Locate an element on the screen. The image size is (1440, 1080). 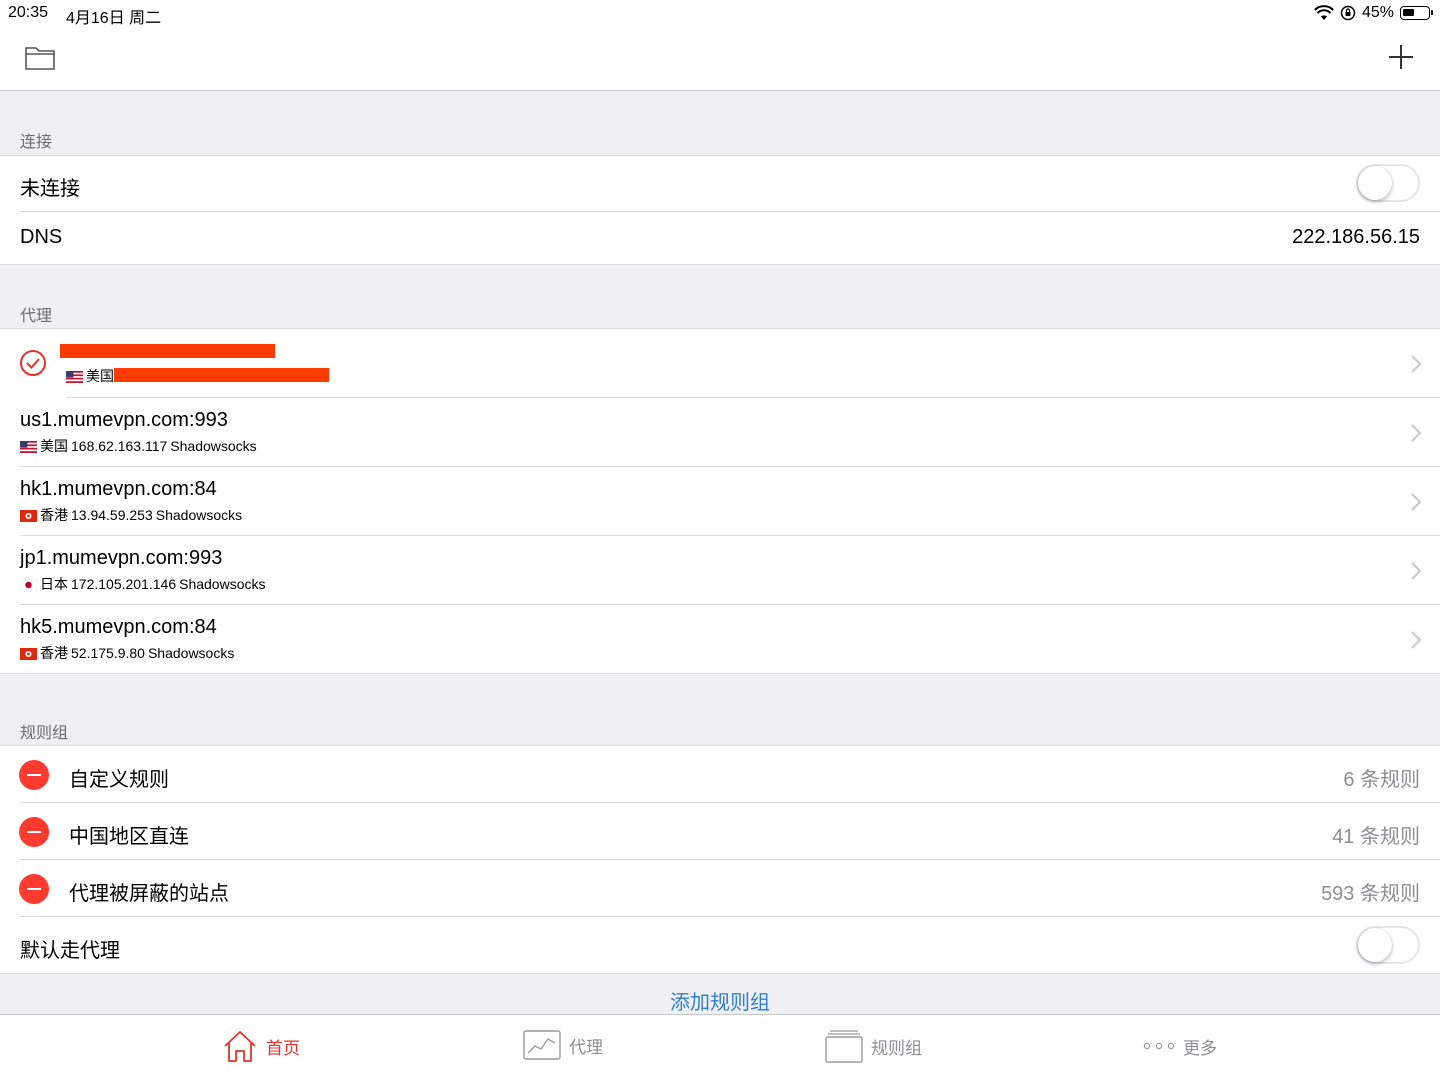
proxy-subtitle: 美国 is located at coordinates (90, 376).